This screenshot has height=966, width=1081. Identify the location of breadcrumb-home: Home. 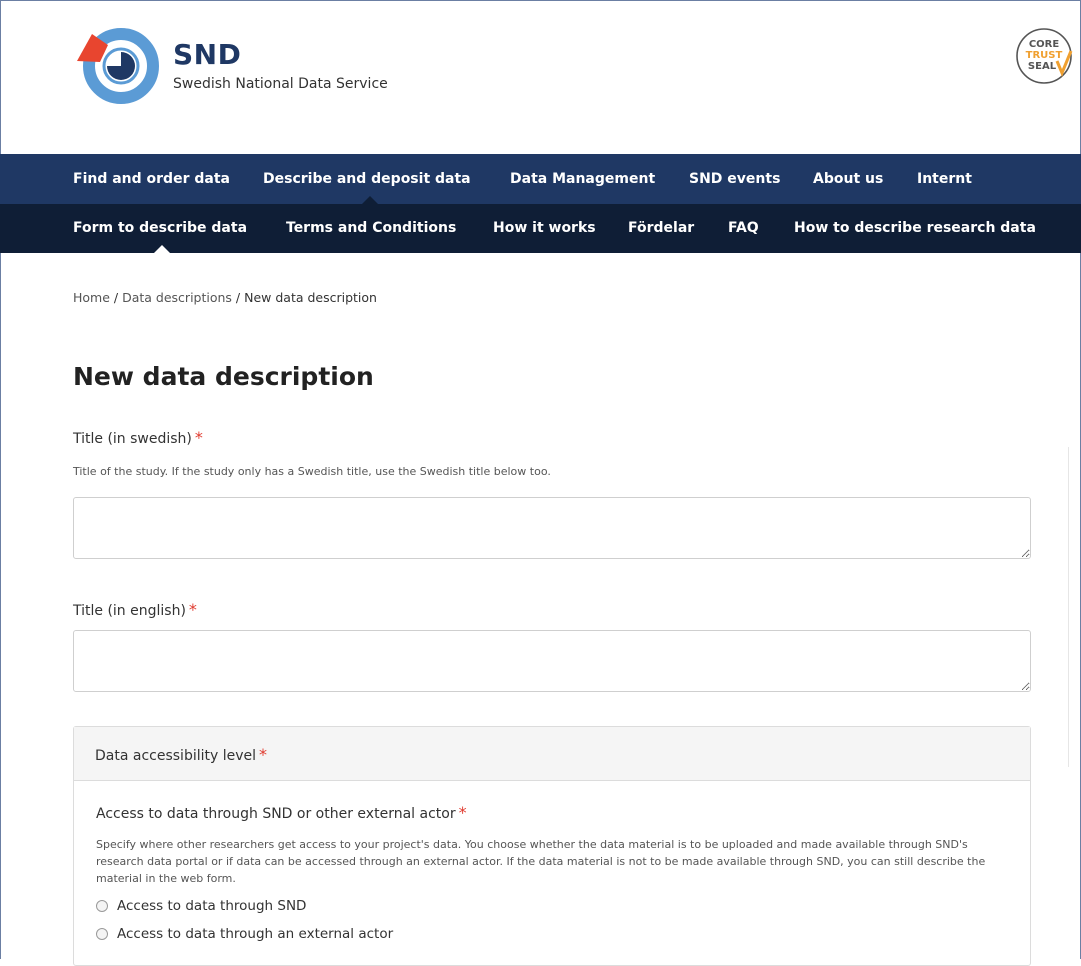
(91, 297).